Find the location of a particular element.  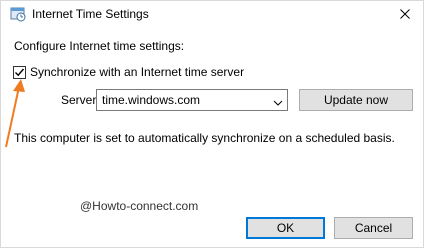

watermark: @Howto-connect.com is located at coordinates (139, 206).